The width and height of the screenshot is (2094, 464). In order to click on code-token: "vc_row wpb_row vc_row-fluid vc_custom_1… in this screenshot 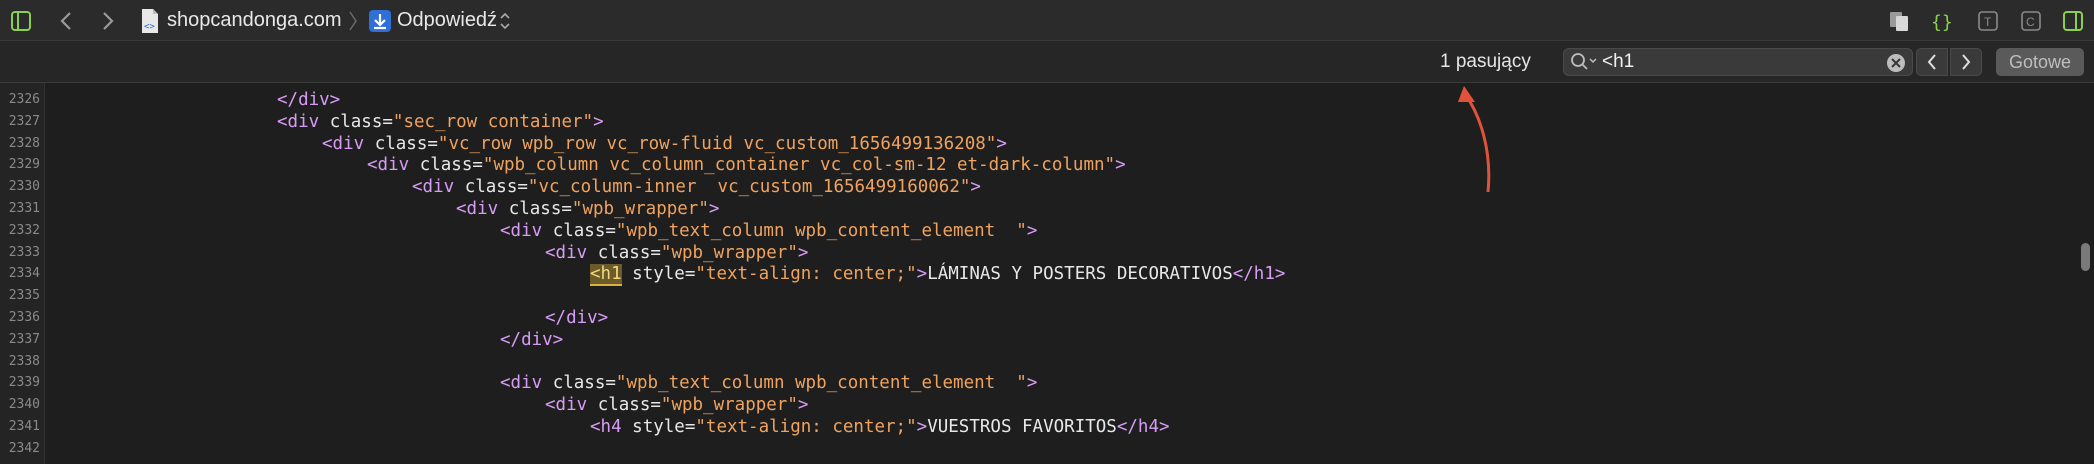, I will do `click(717, 143)`.